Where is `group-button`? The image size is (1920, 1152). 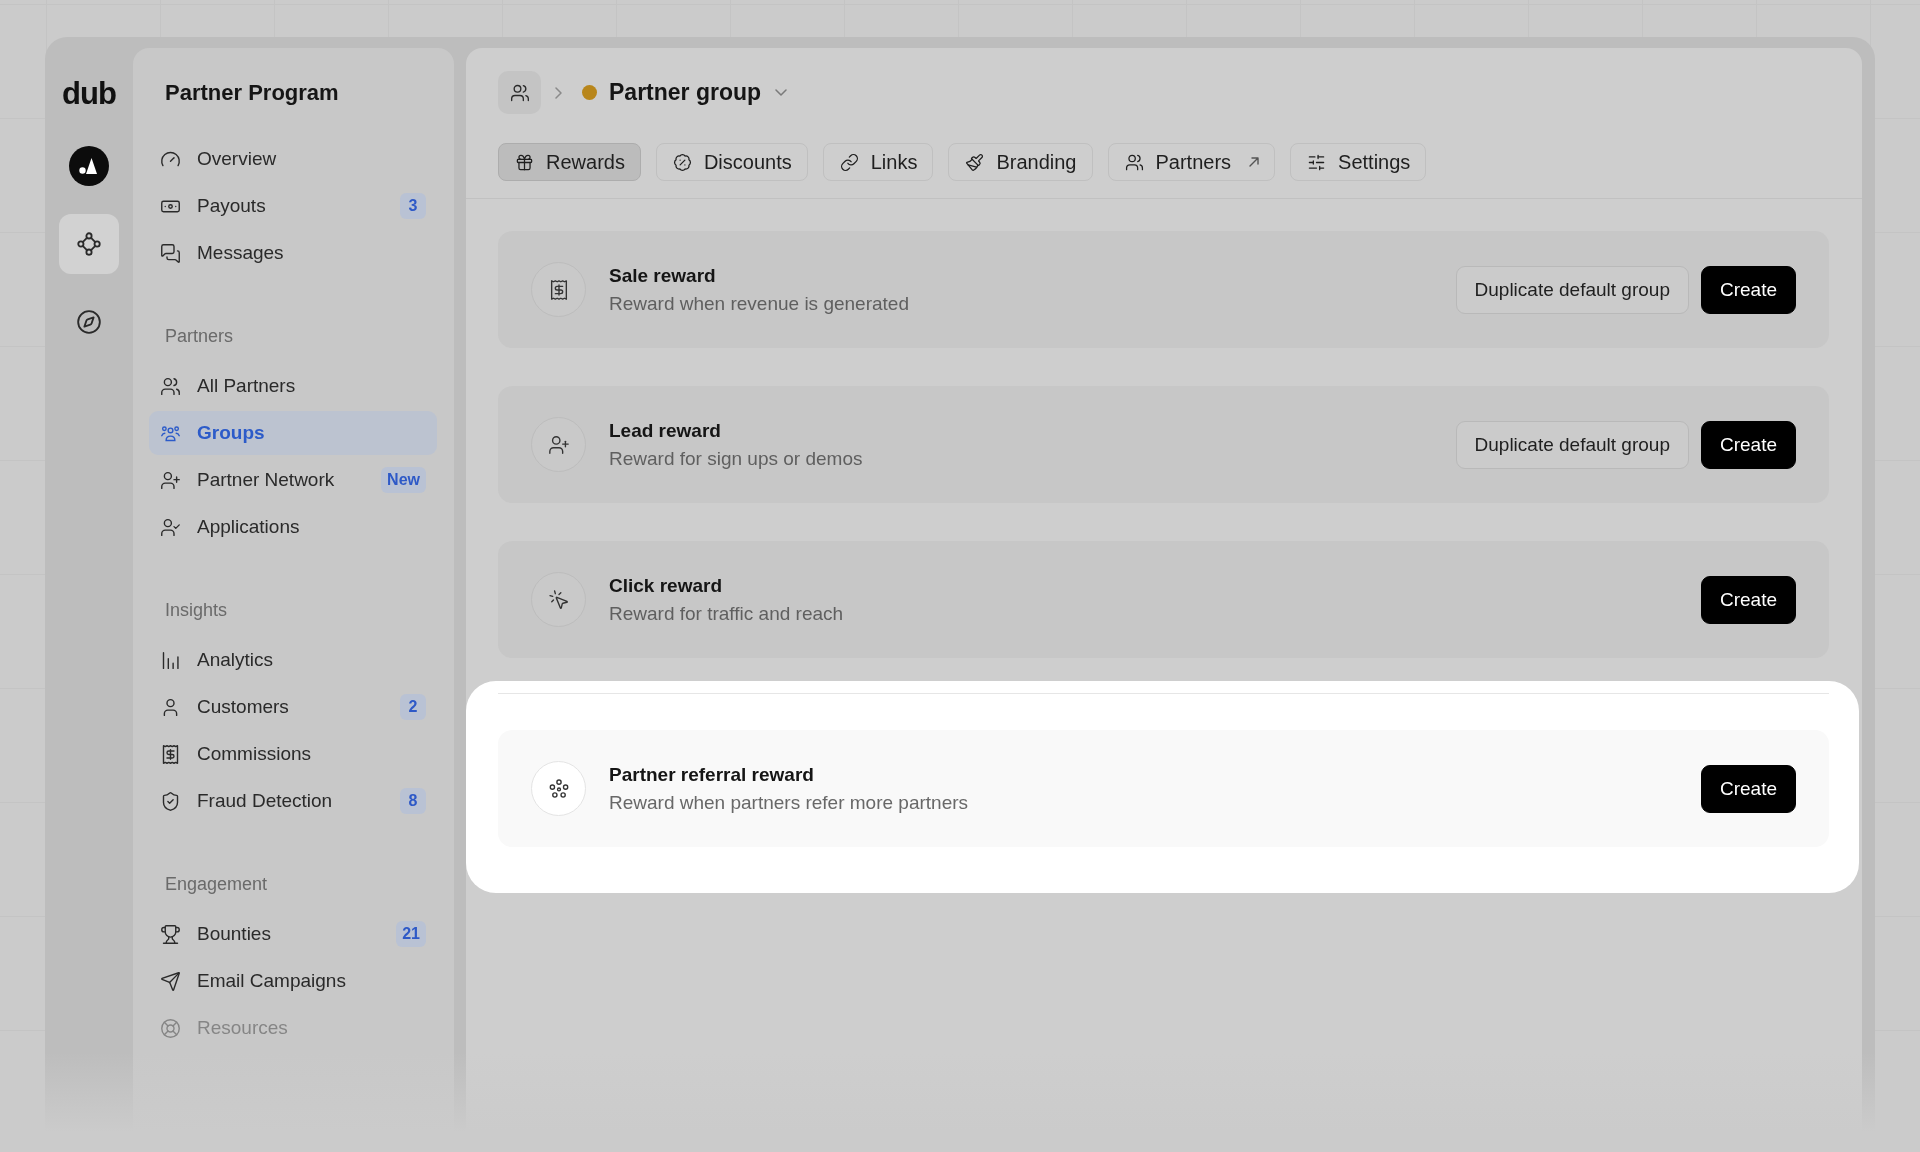
group-button is located at coordinates (519, 92).